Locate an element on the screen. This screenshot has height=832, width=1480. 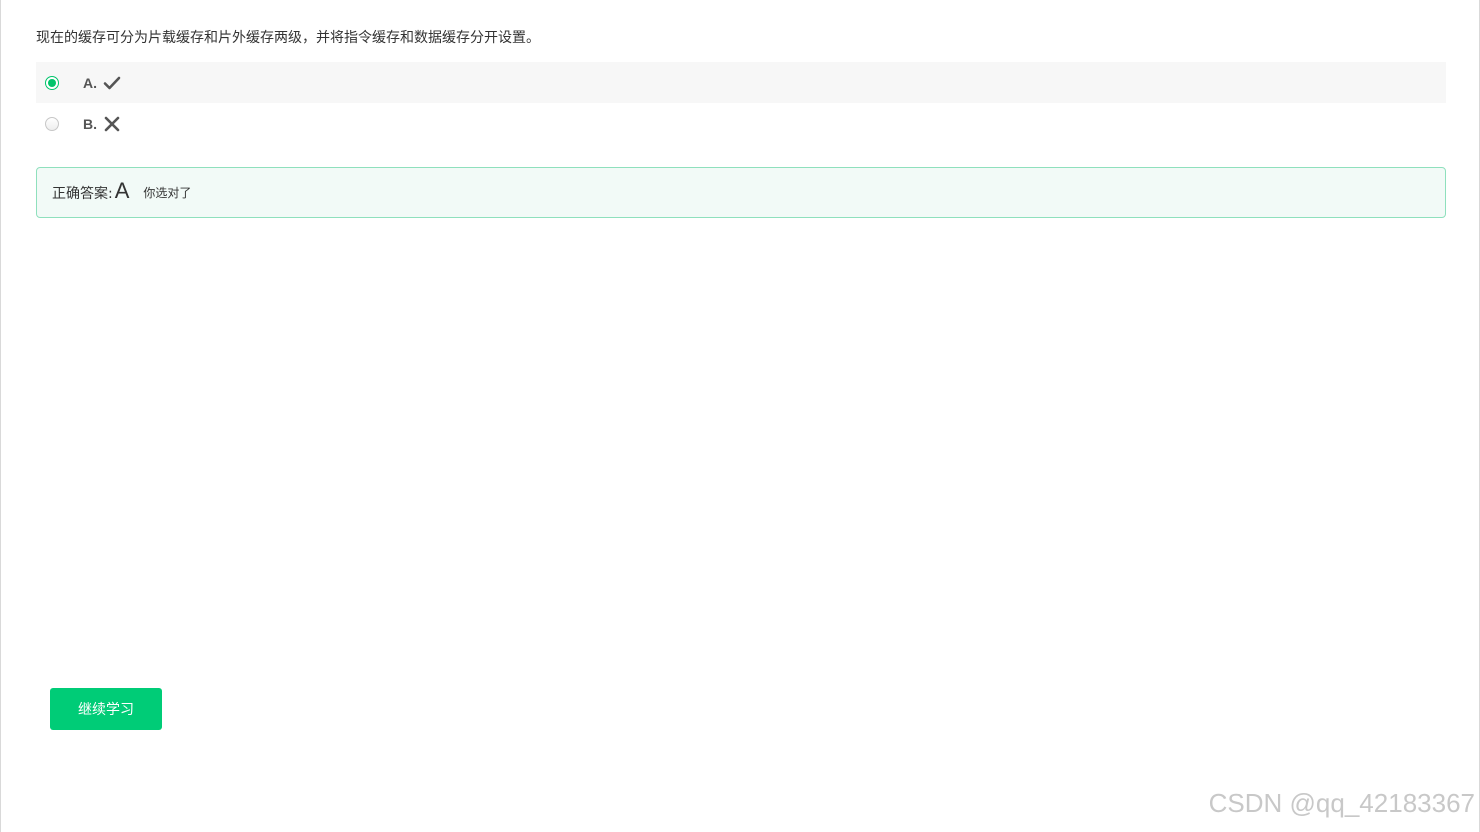
watermark: CSDN @qq_42183367 is located at coordinates (1341, 803).